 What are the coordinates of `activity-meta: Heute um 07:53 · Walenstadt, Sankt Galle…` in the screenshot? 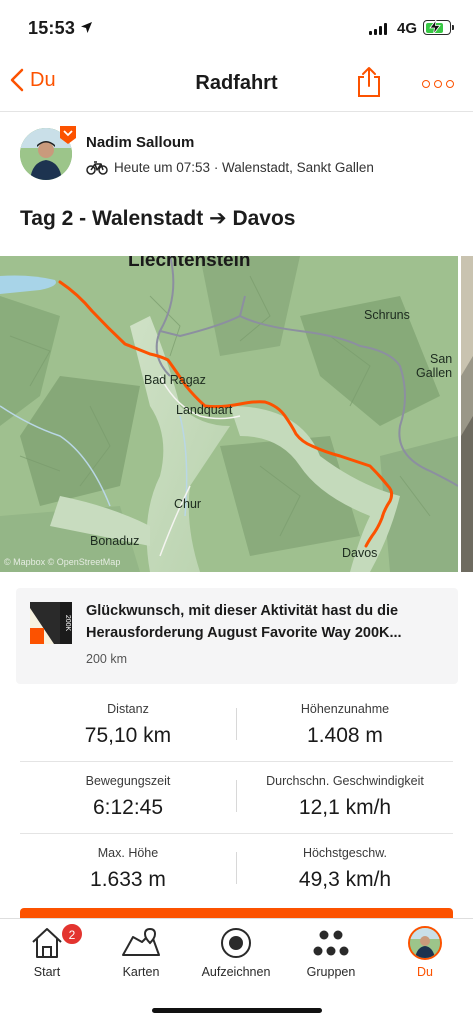 It's located at (230, 167).